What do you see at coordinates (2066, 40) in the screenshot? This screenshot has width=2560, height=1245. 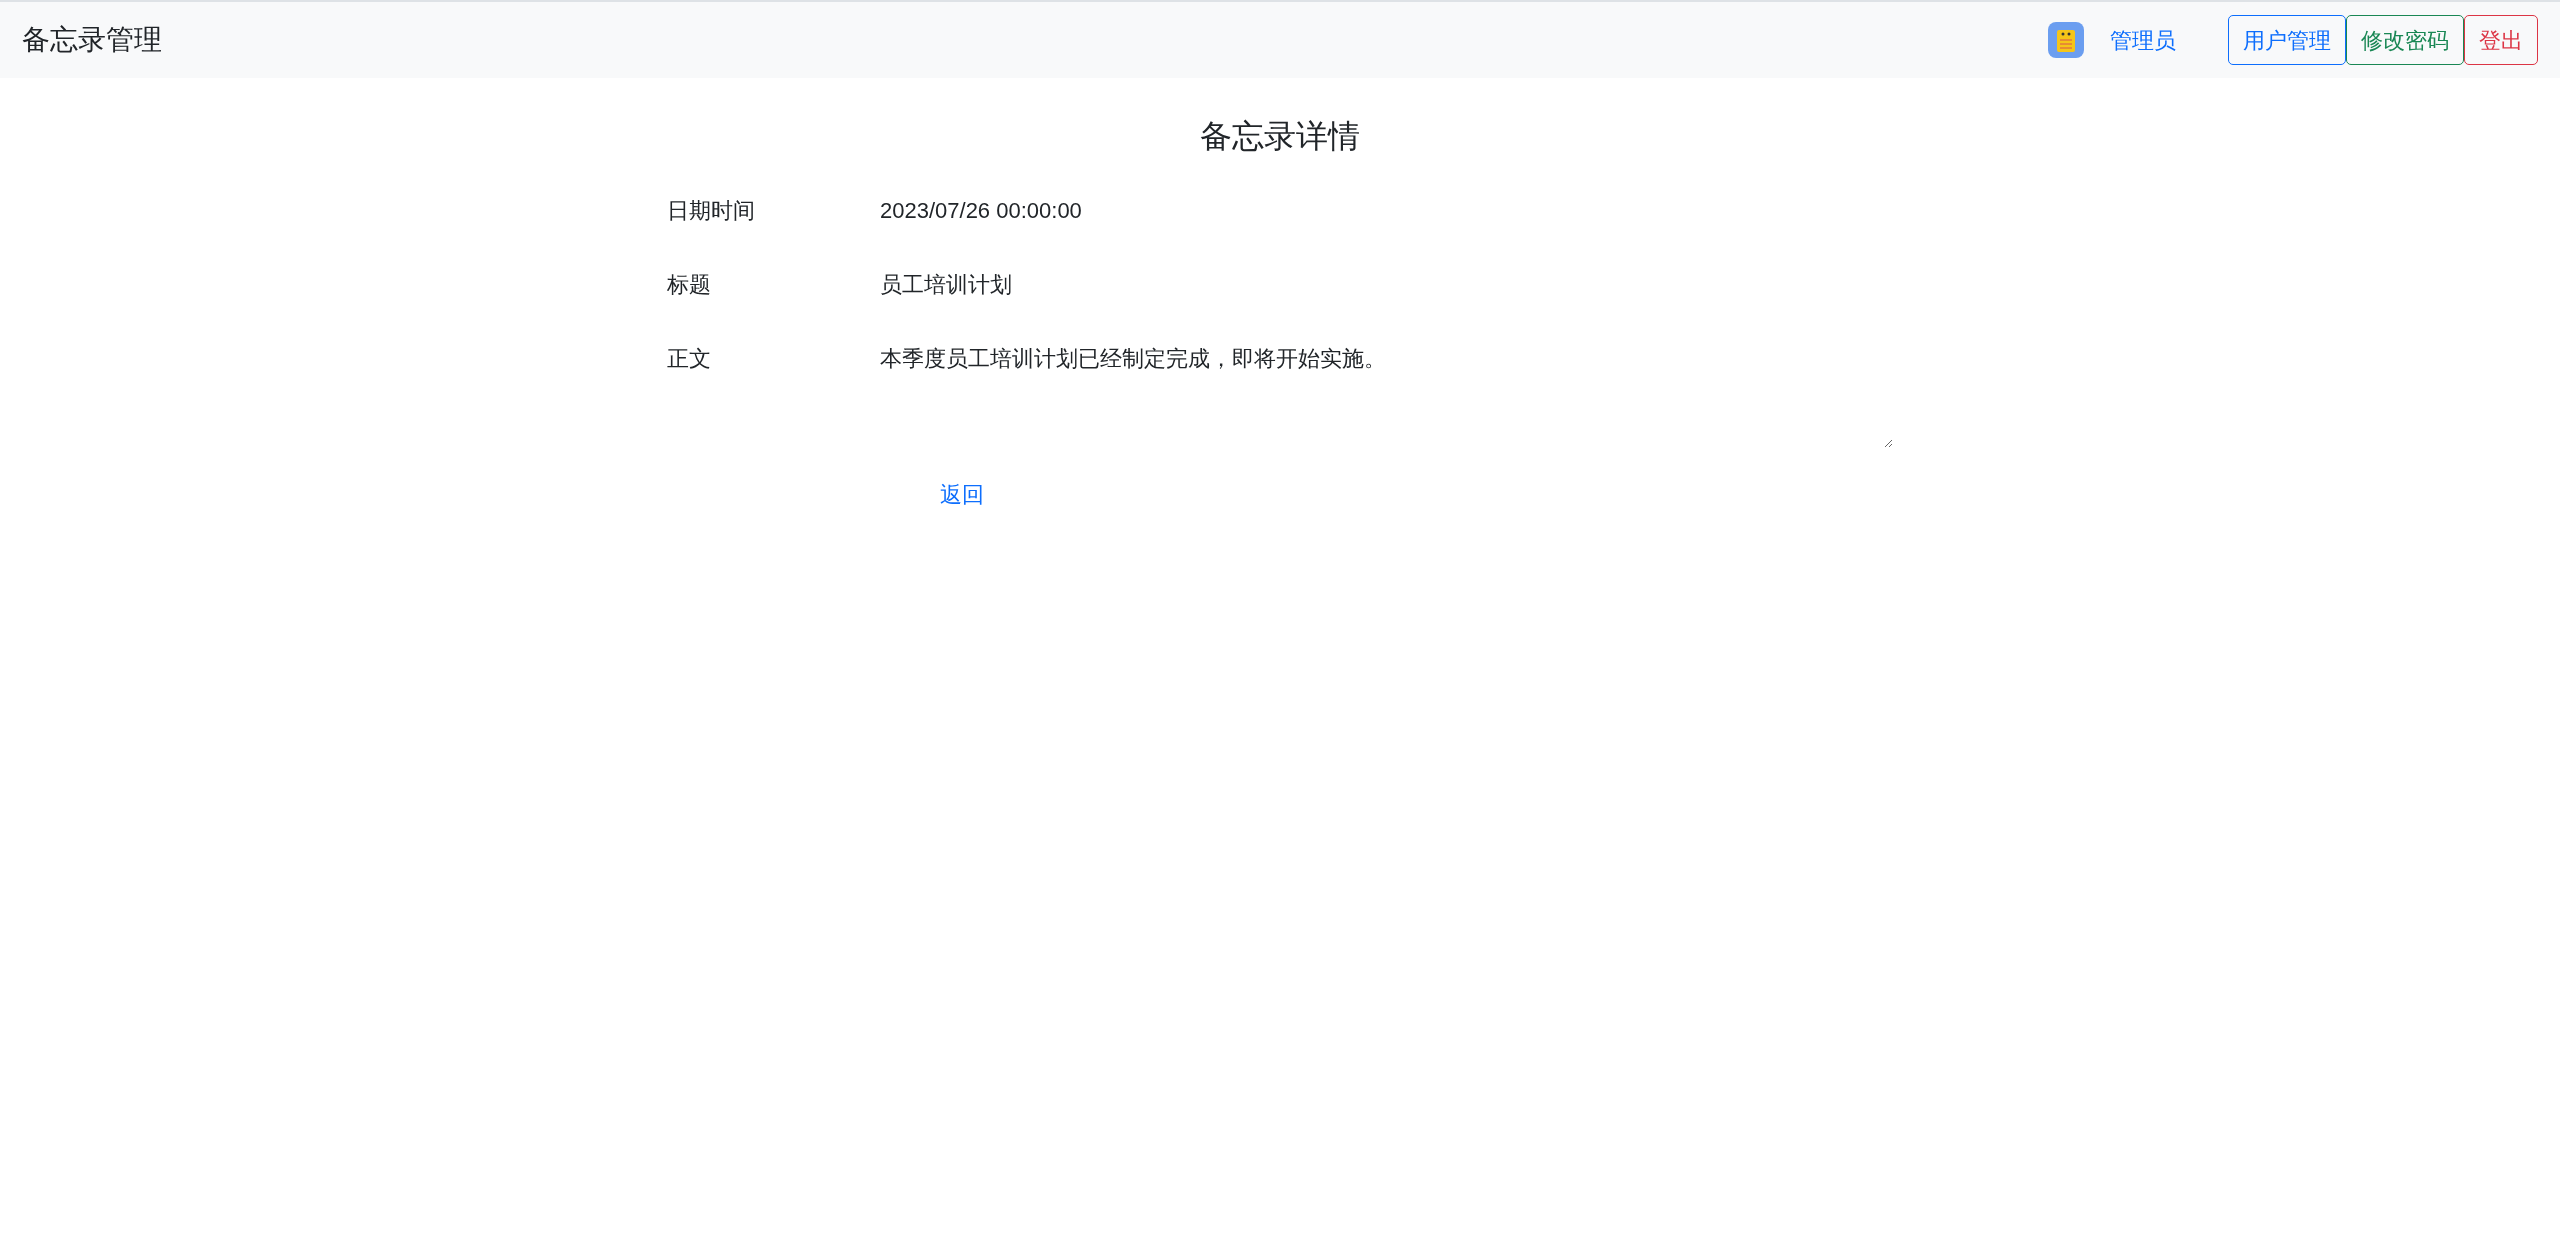 I see `notepad-avatar-icon` at bounding box center [2066, 40].